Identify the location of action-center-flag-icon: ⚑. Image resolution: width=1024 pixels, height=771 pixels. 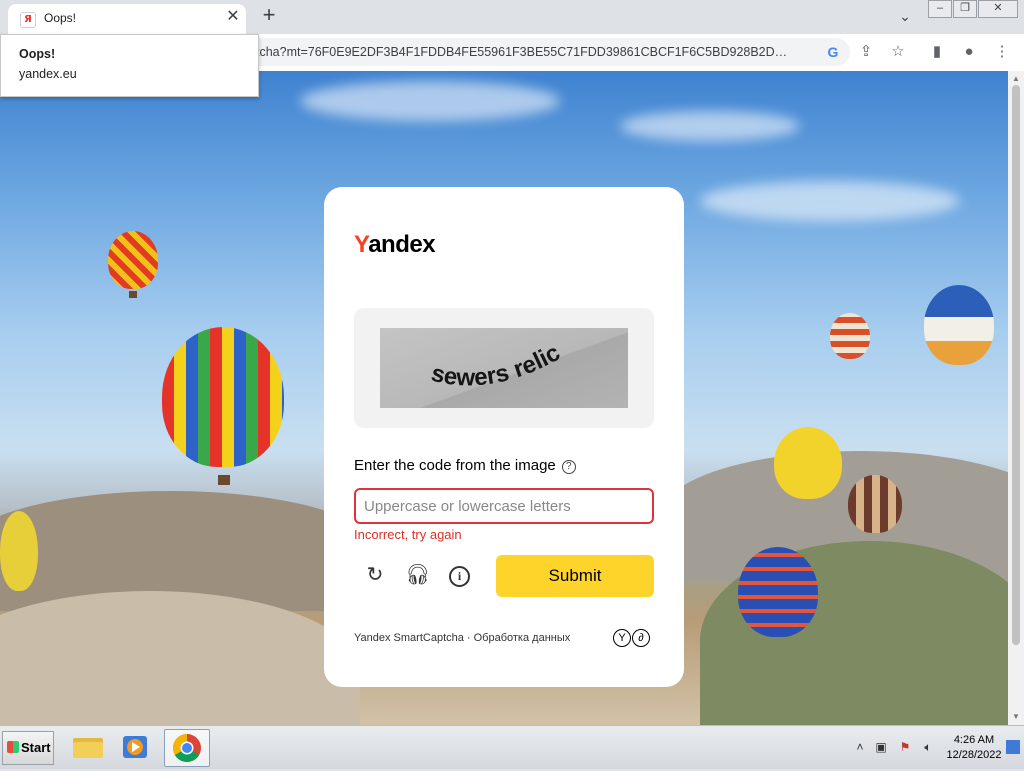
(905, 747).